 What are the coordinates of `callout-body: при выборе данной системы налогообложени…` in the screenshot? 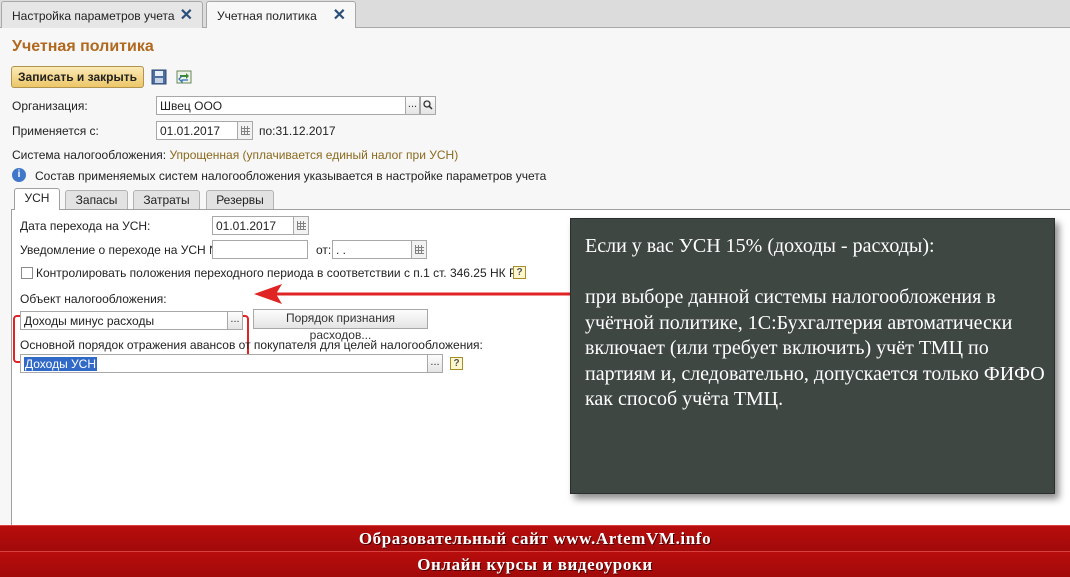 It's located at (815, 348).